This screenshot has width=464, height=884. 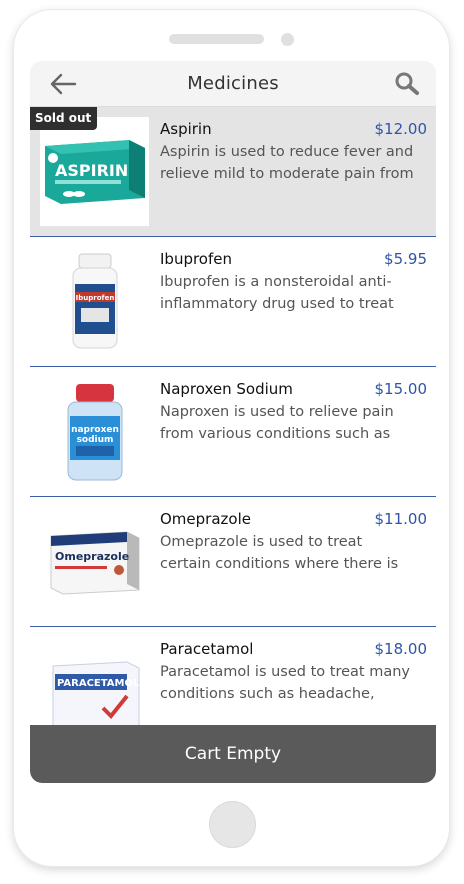 What do you see at coordinates (401, 519) in the screenshot?
I see `medicine-price: $11.00` at bounding box center [401, 519].